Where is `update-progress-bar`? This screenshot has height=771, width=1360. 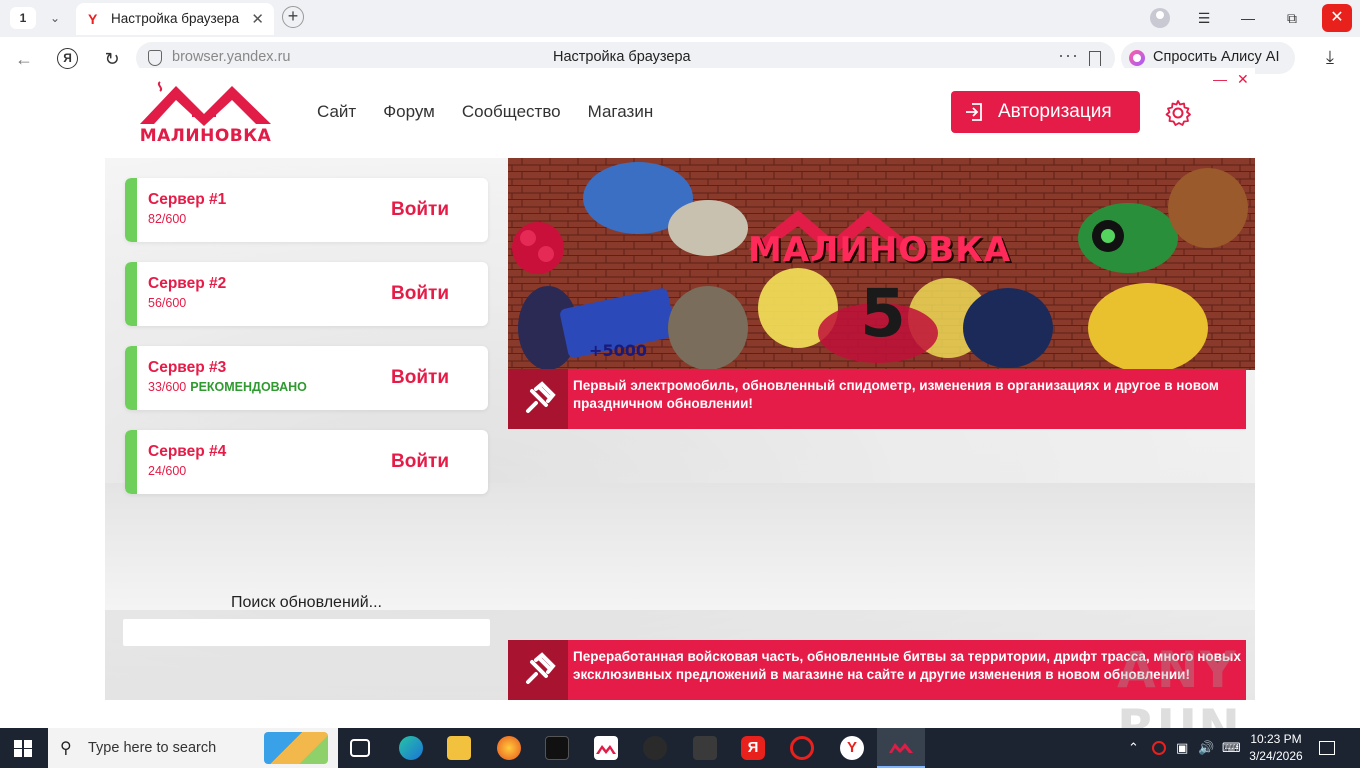
update-progress-bar is located at coordinates (306, 632).